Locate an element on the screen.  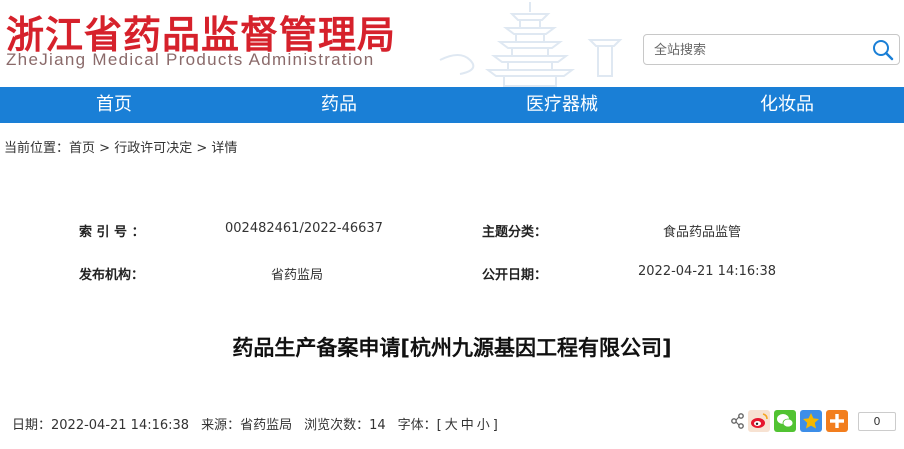
breadcrumb: 当前位置：首页 > 行政许可决定 > 详情 is located at coordinates (120, 146).